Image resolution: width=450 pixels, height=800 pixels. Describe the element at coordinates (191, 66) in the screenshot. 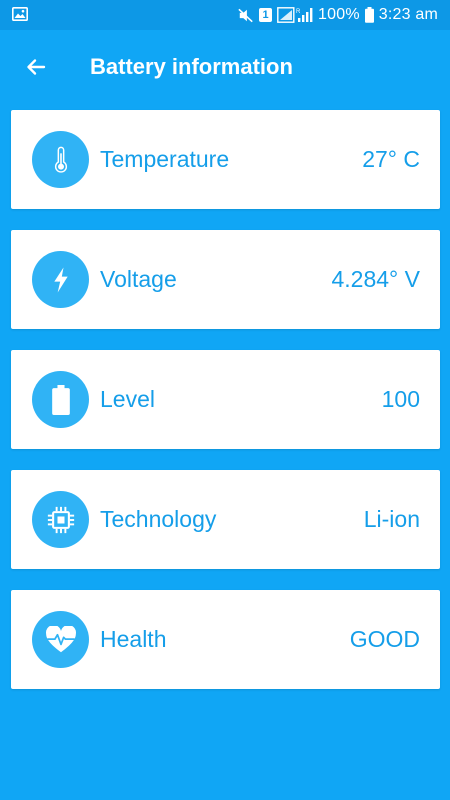

I see `page-title: Battery information` at that location.